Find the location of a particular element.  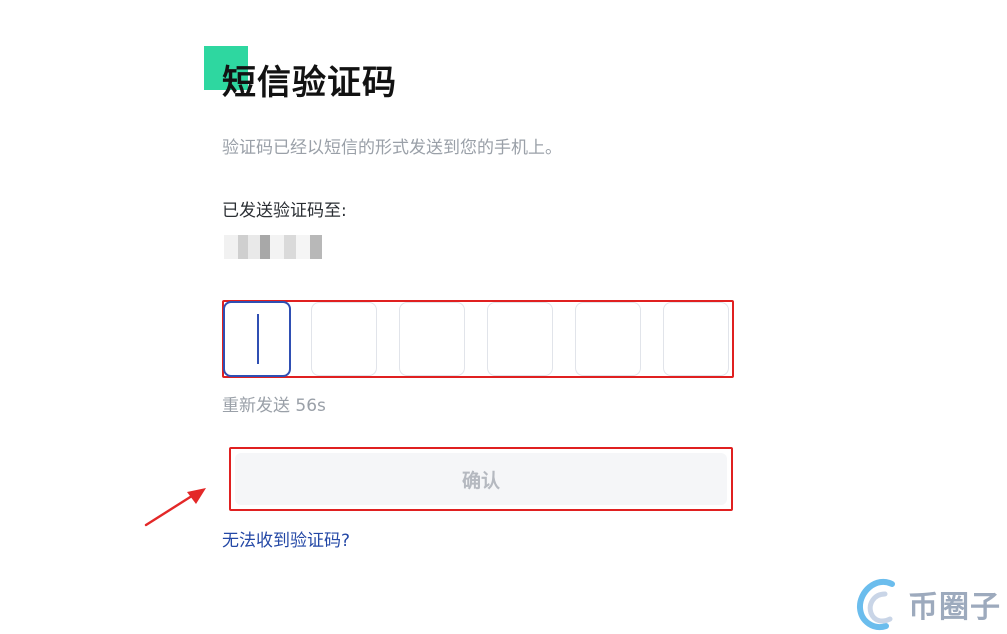

confirm-button-highlight: 确认 is located at coordinates (481, 479).